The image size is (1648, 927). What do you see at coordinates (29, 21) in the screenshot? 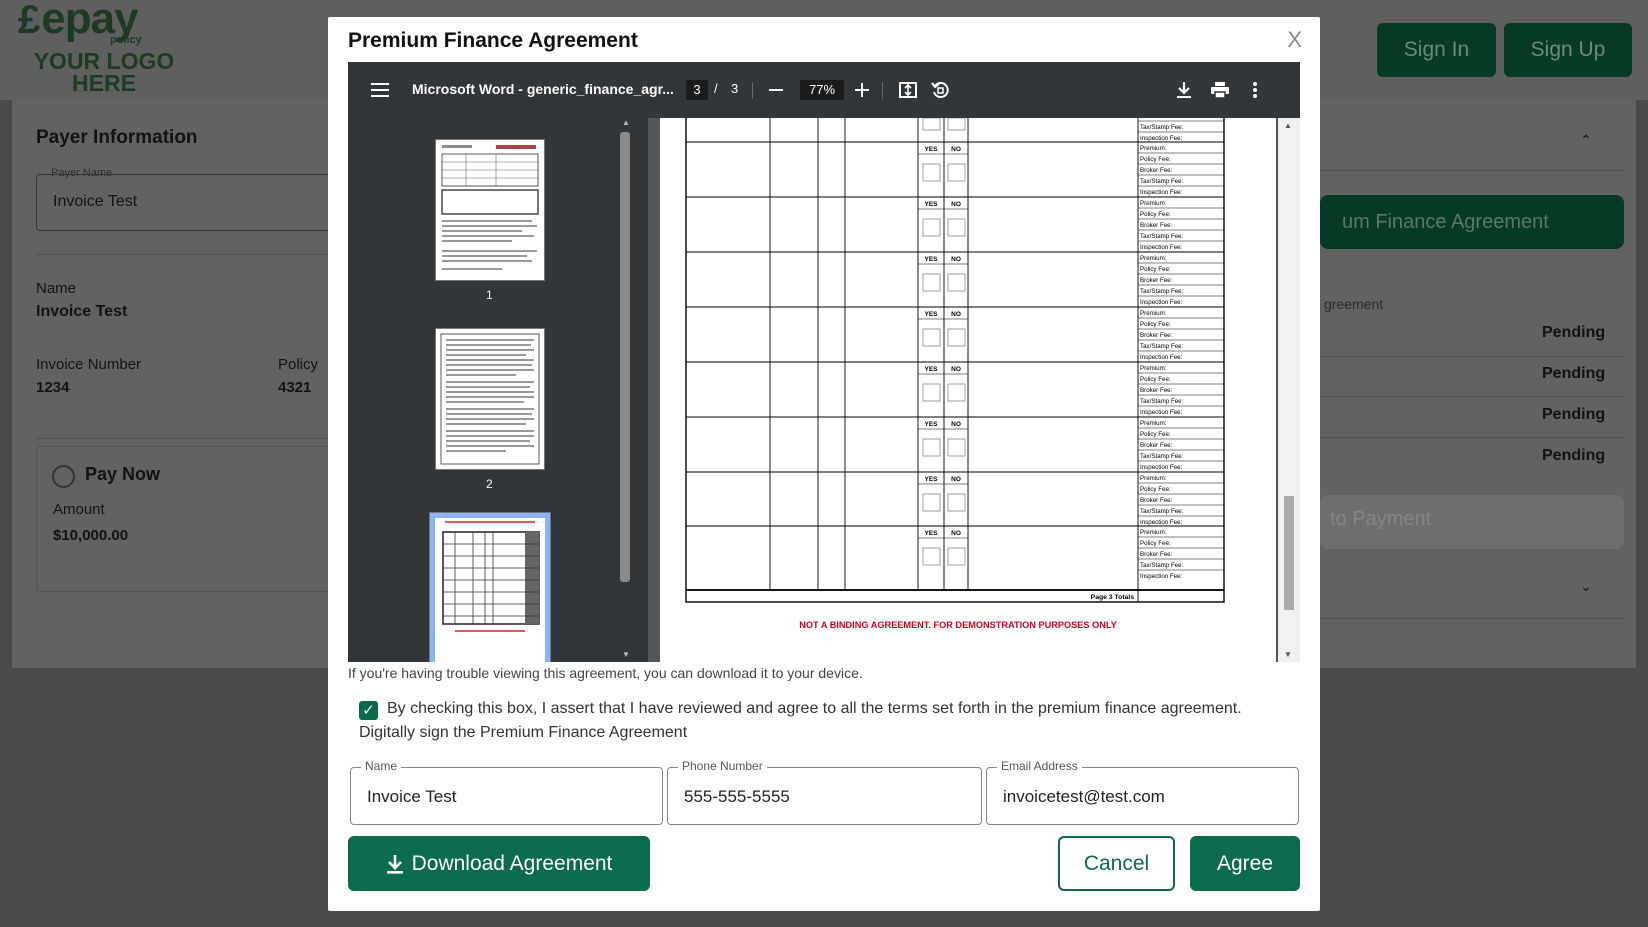
I see `pound-icon: £` at bounding box center [29, 21].